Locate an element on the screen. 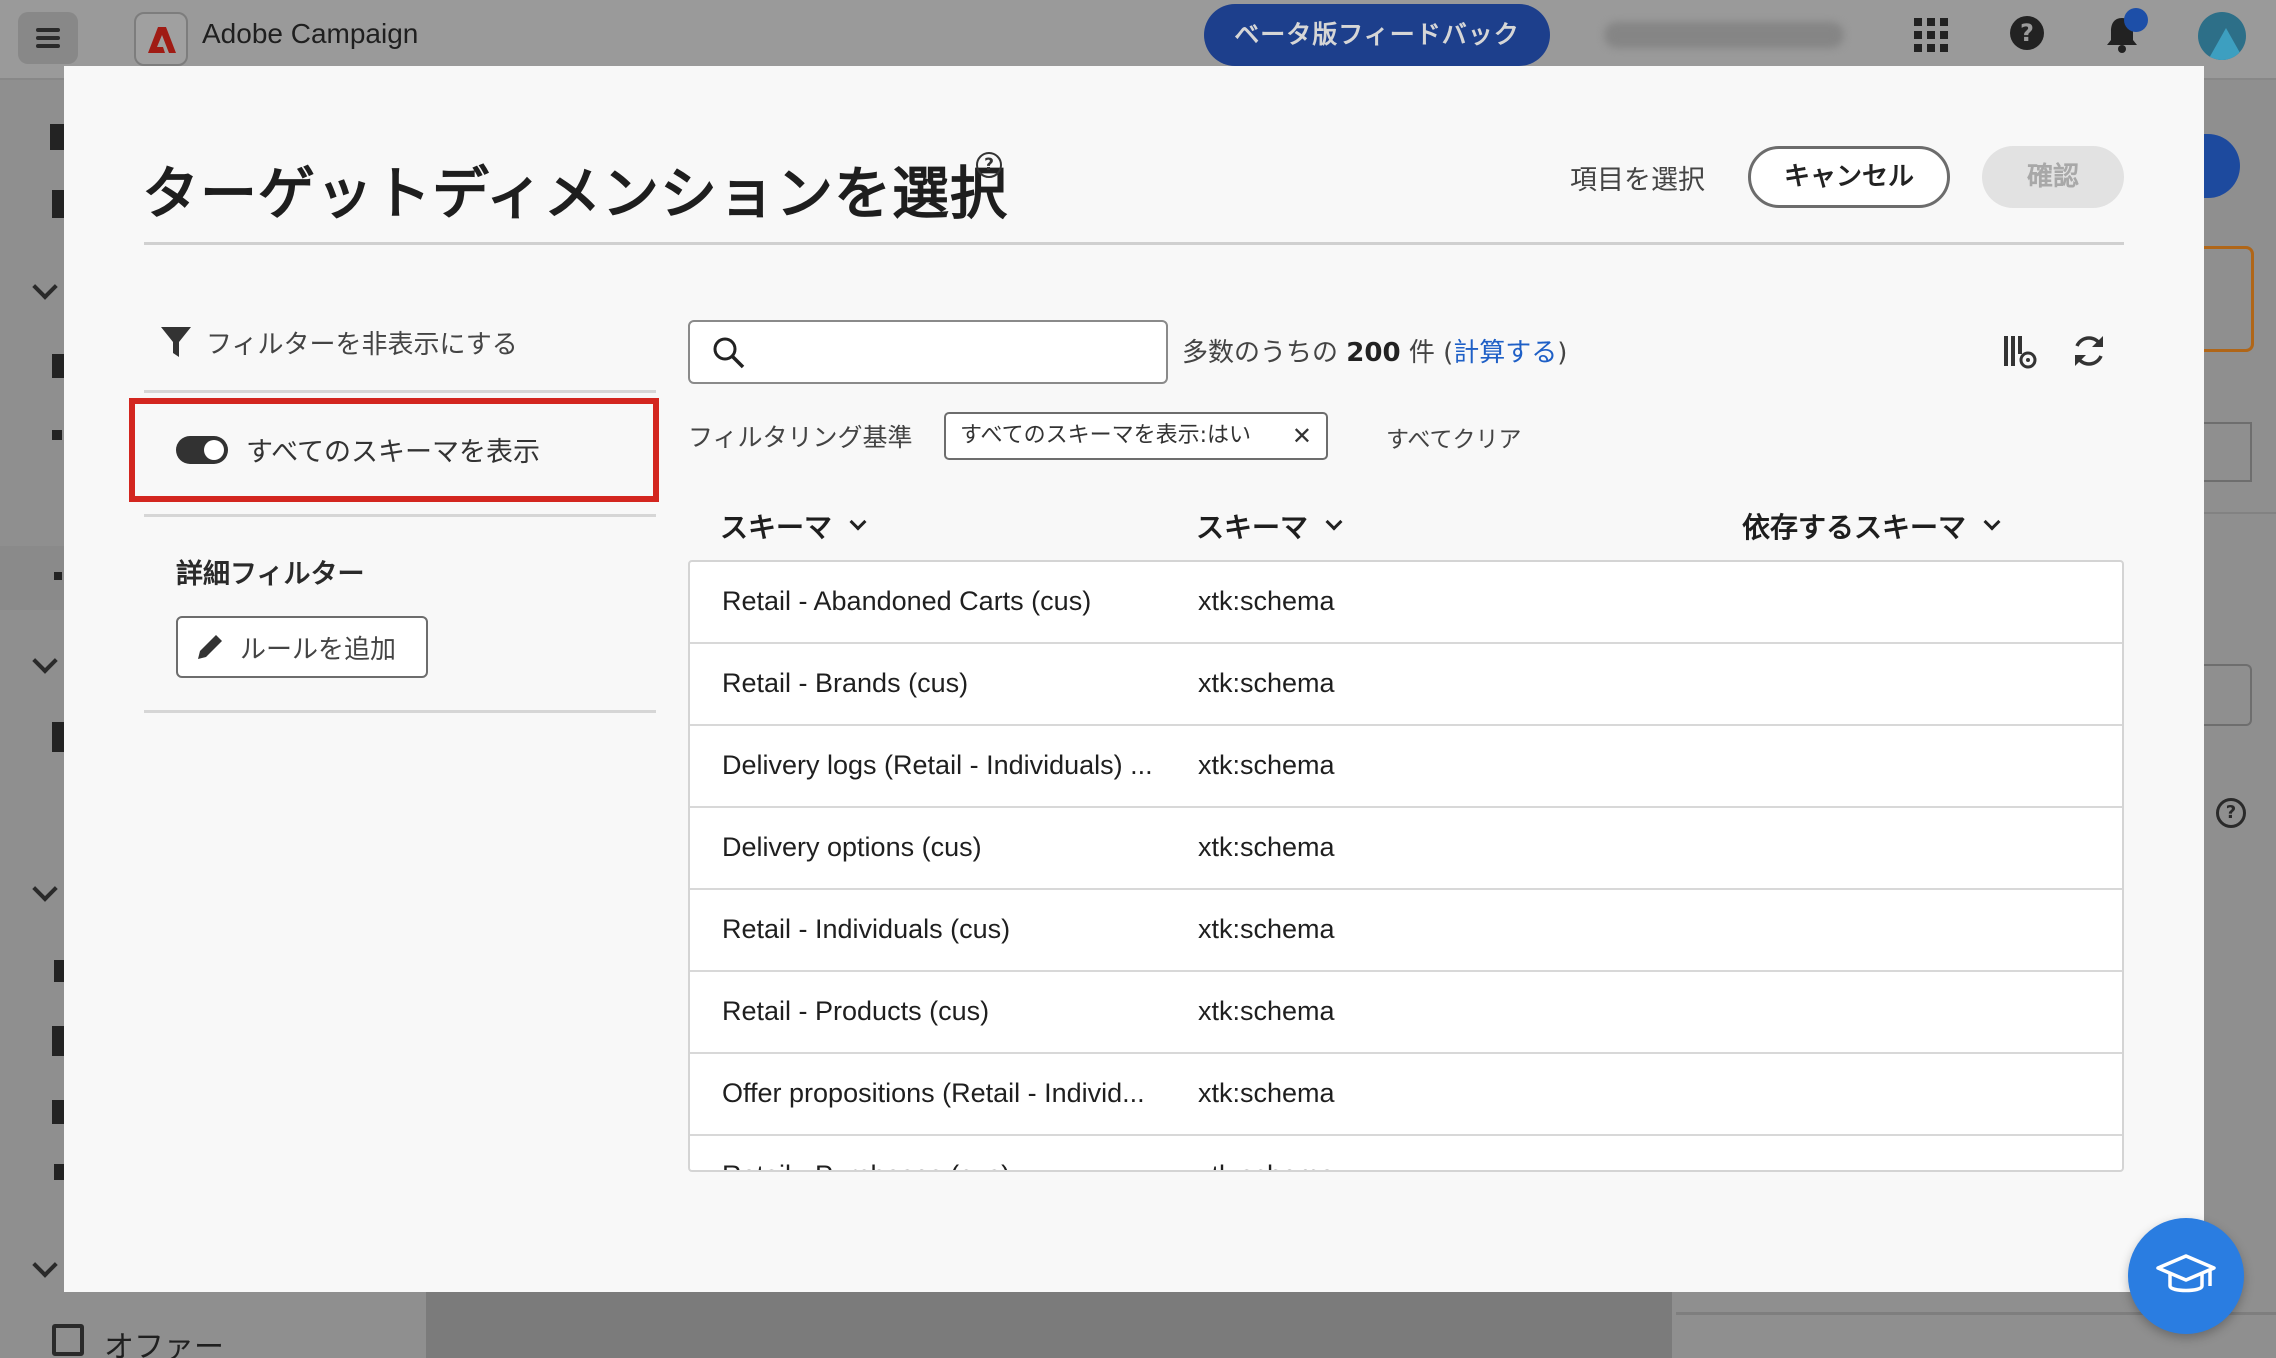 The image size is (2276, 1358). user-name-redacted is located at coordinates (1724, 35).